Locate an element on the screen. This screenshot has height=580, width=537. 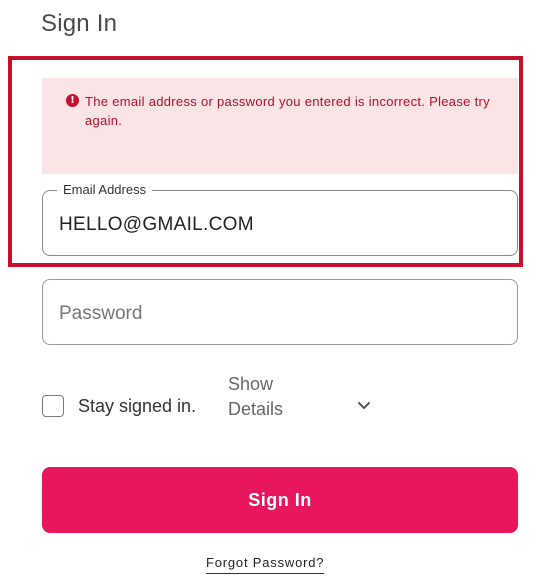
password-field: Password is located at coordinates (280, 312).